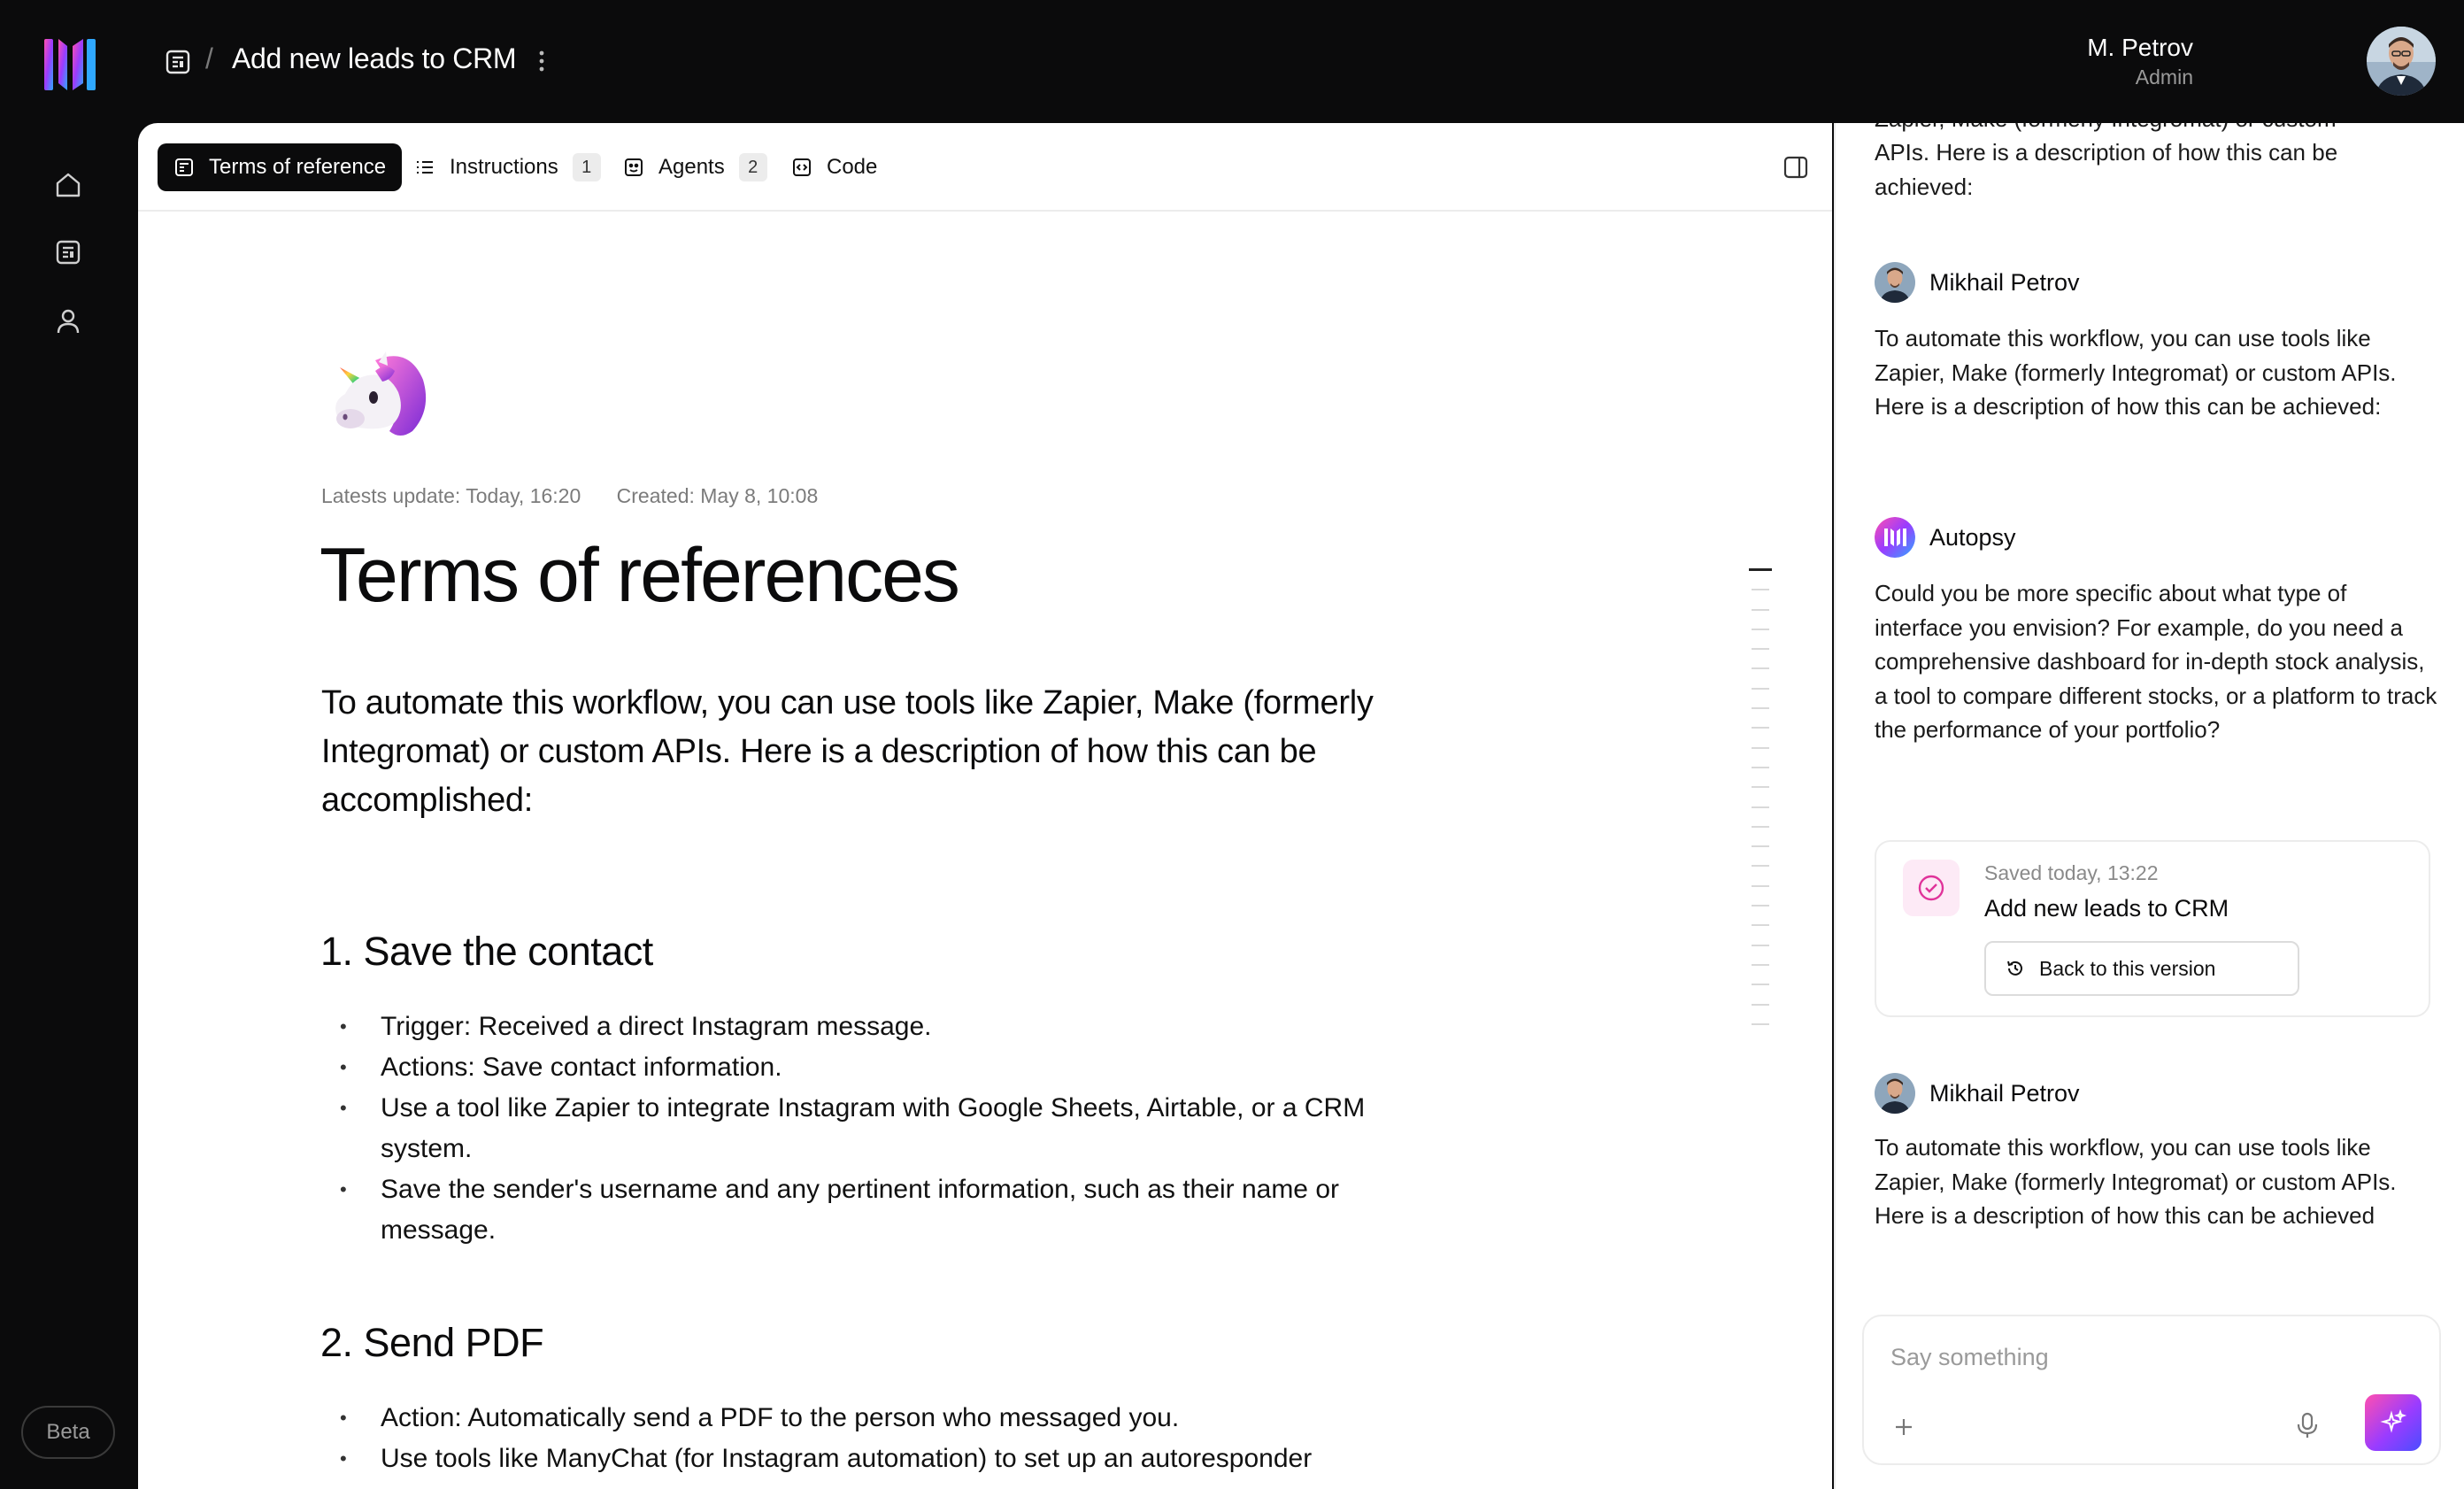 The width and height of the screenshot is (2464, 1489). I want to click on section-heading: 1. Save the contact, so click(487, 951).